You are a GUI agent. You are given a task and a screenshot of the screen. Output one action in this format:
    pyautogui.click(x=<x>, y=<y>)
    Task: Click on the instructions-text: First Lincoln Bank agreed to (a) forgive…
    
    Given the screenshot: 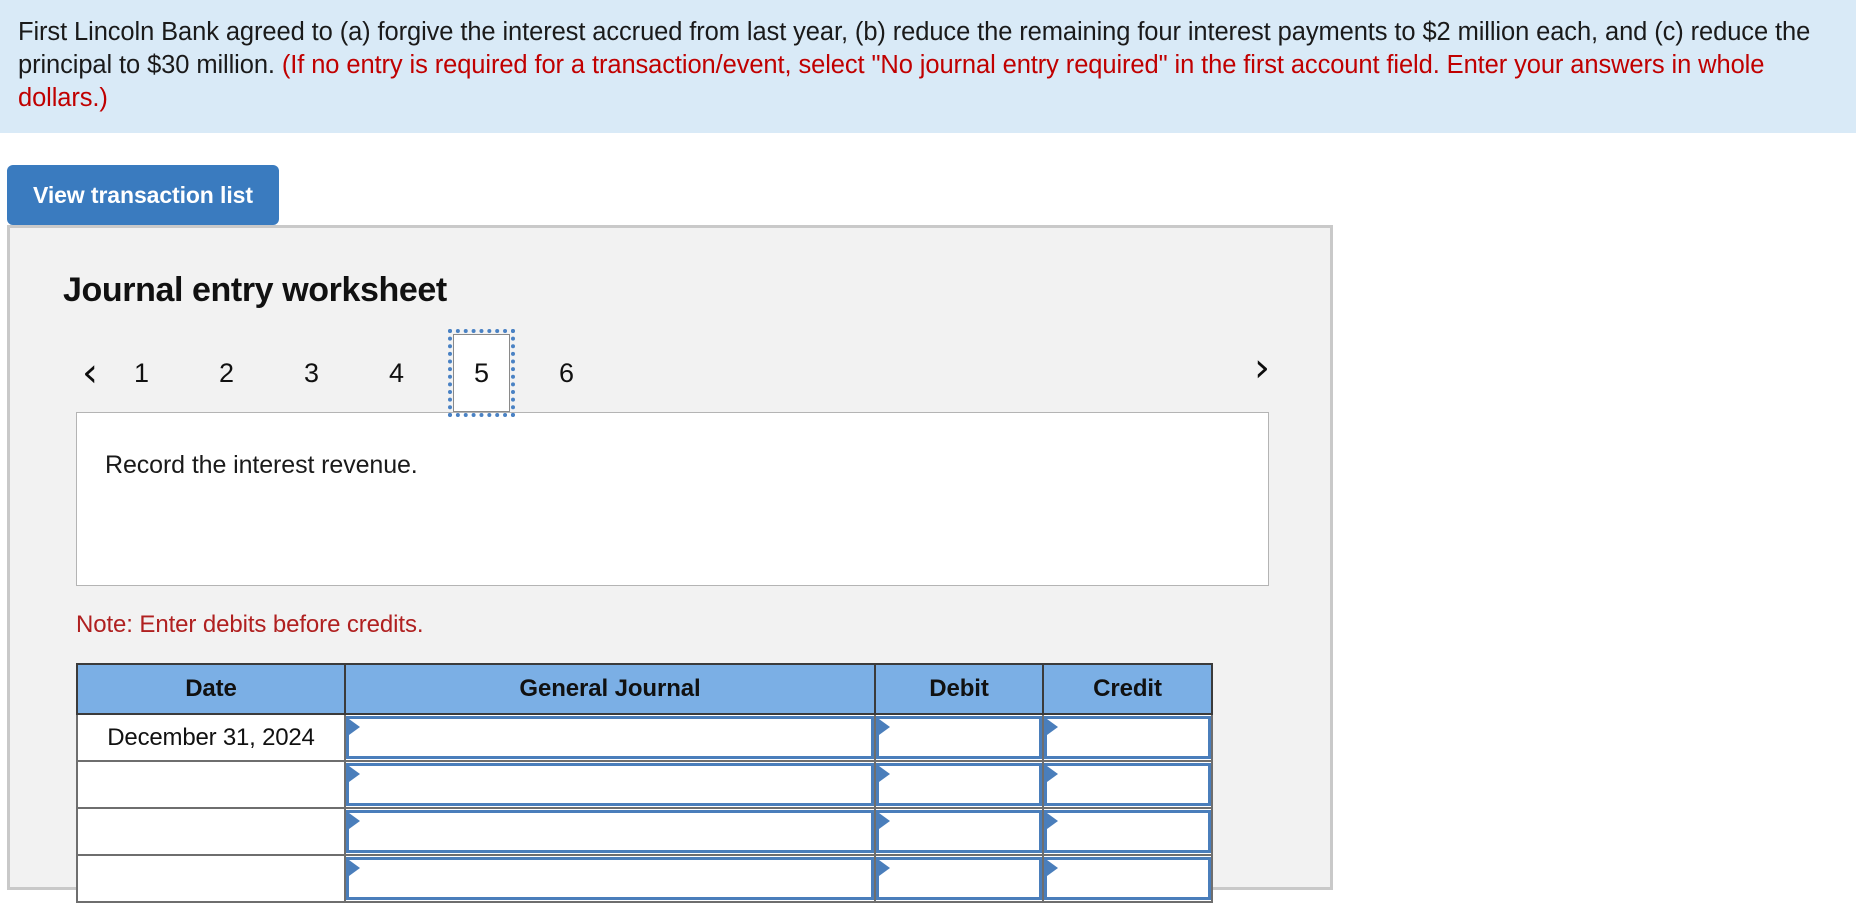 What is the action you would take?
    pyautogui.click(x=928, y=65)
    